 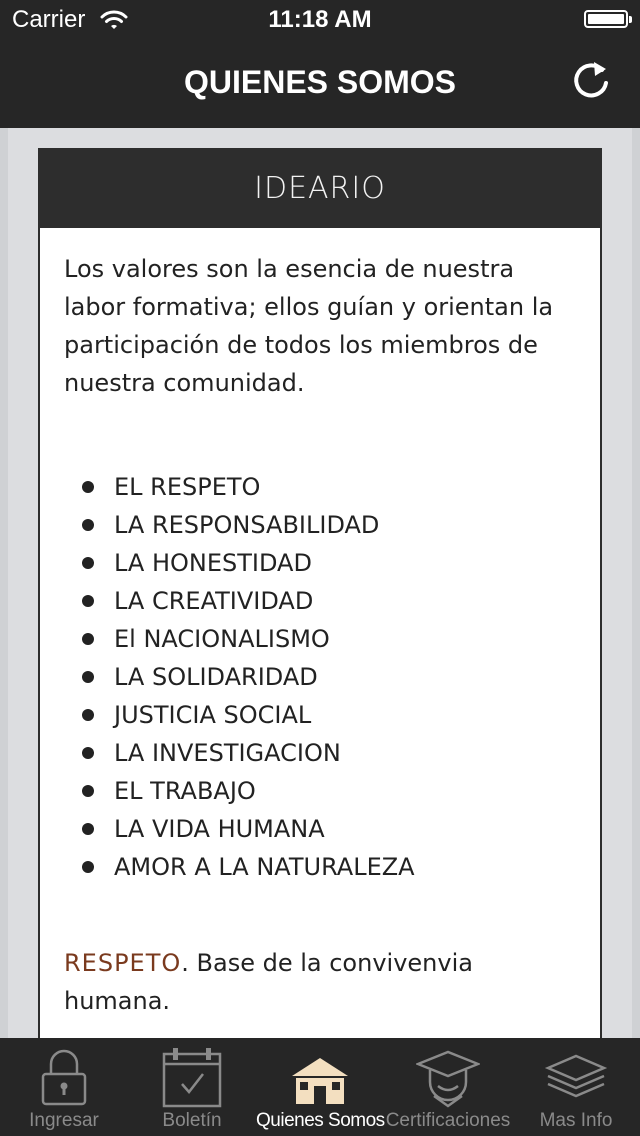 I want to click on tab-boletin: Boletín, so click(x=192, y=1087).